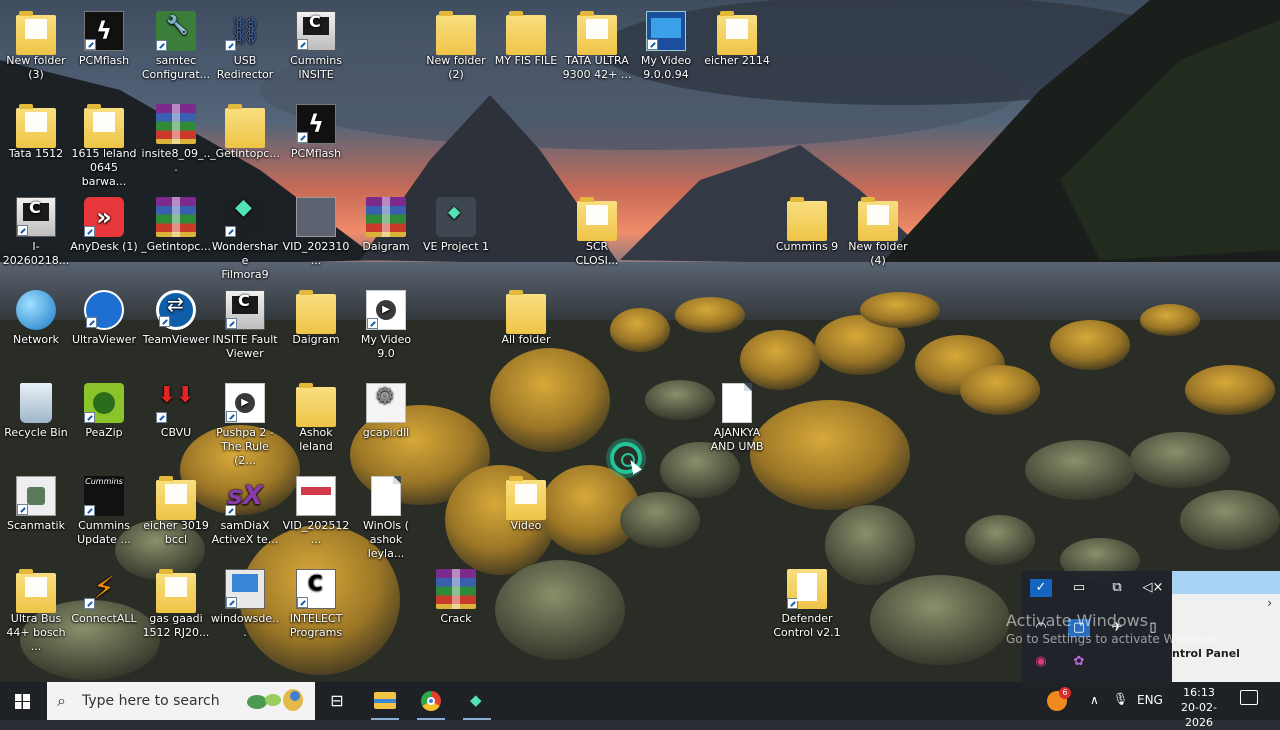 The image size is (1280, 730). What do you see at coordinates (456, 67) in the screenshot?
I see `desktop-icon-label: New folder (2)` at bounding box center [456, 67].